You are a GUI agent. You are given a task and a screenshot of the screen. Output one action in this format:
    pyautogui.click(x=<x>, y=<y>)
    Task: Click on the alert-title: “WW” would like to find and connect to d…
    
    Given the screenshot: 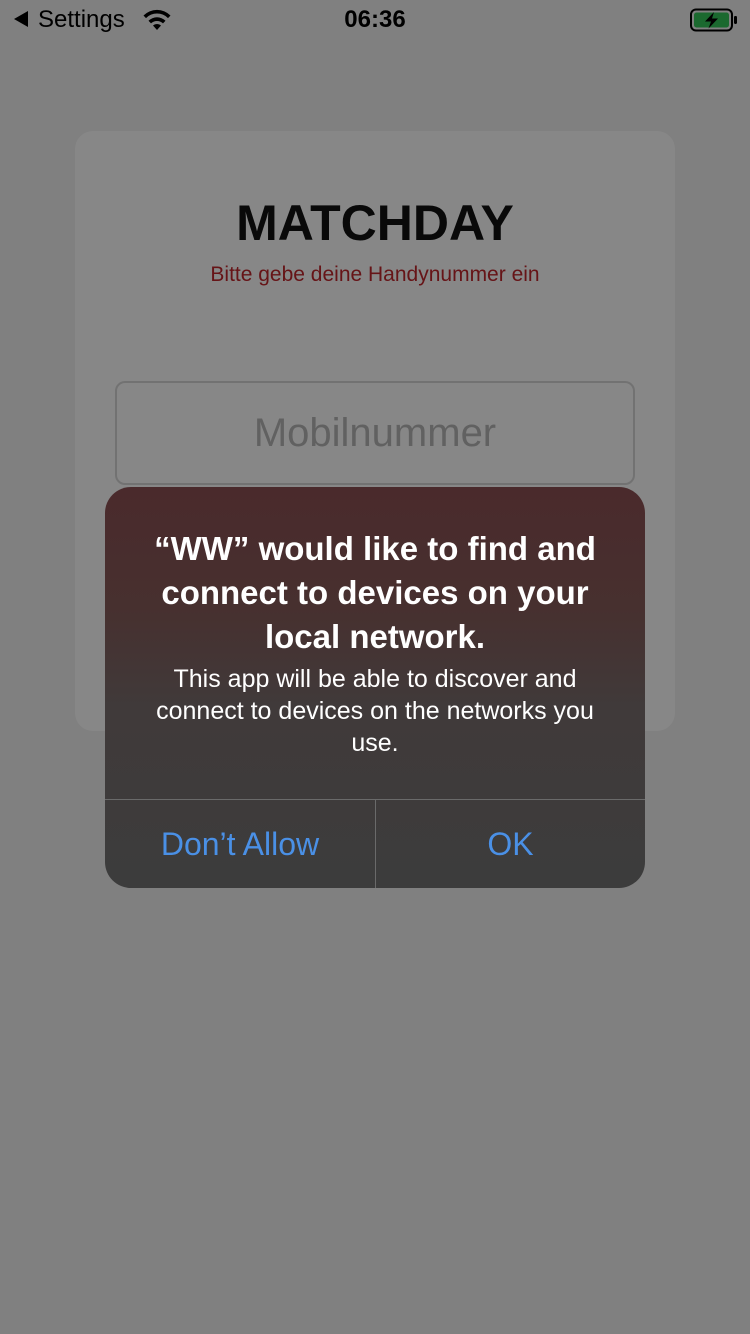 What is the action you would take?
    pyautogui.click(x=375, y=592)
    